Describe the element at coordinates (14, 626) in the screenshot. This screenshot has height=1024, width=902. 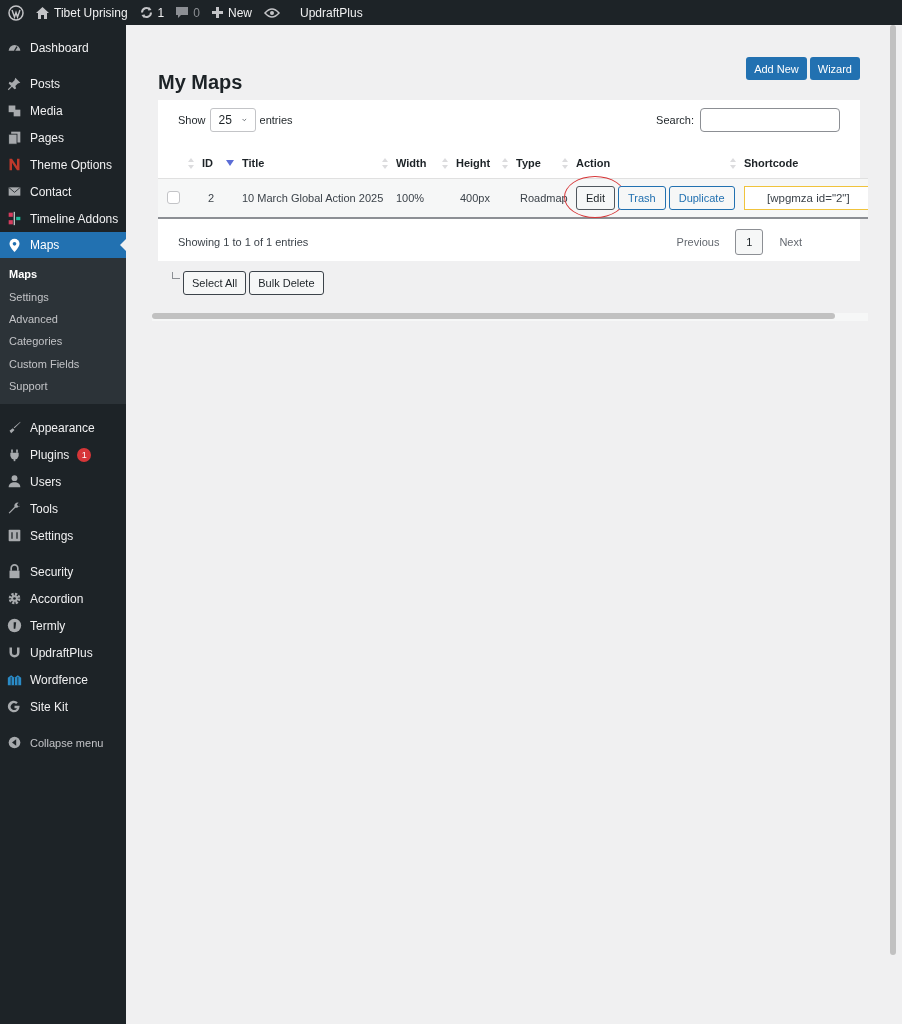
I see `badge-circle-icon` at that location.